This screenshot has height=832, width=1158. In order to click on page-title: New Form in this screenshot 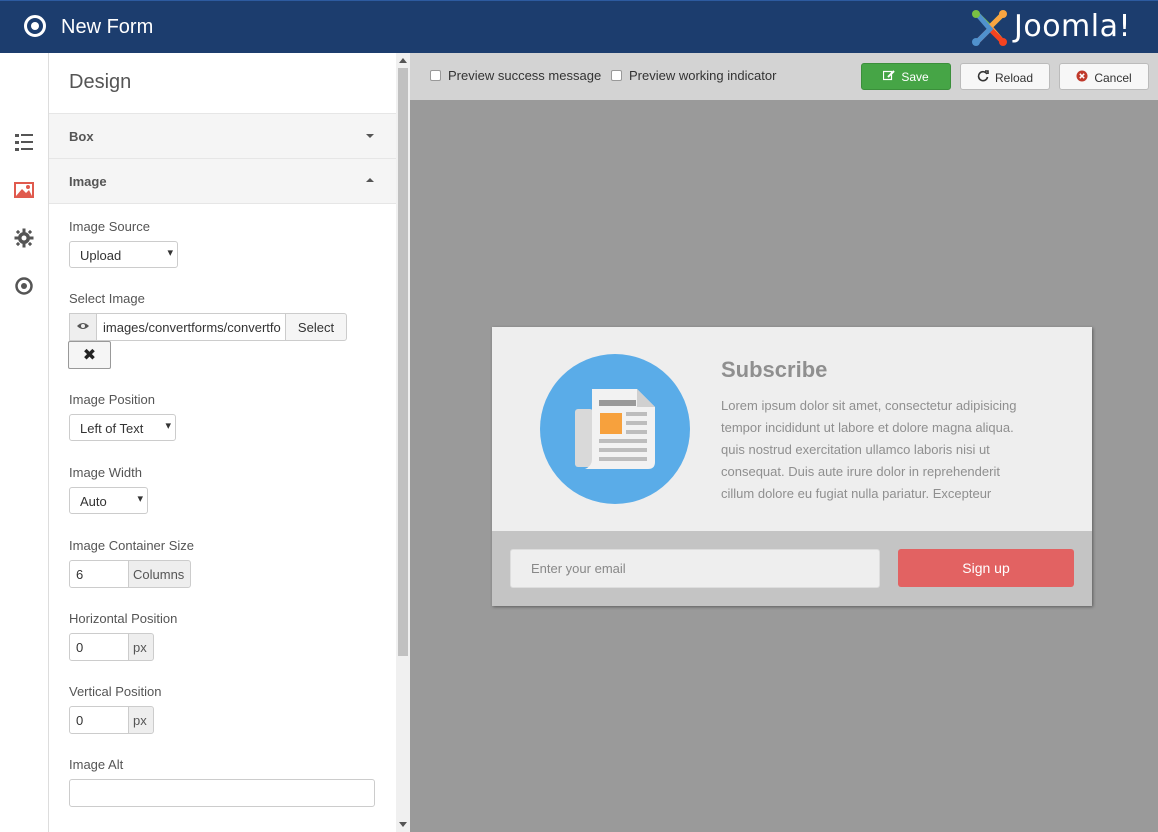, I will do `click(107, 27)`.